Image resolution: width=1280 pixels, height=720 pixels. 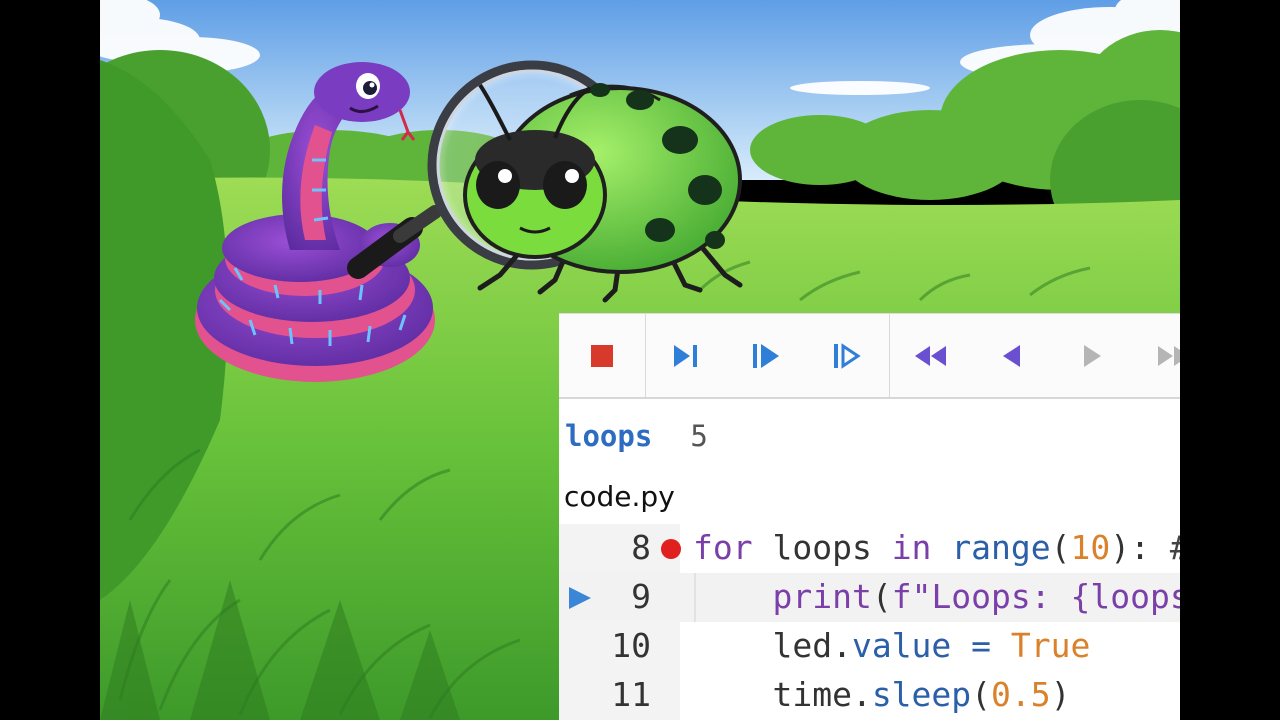 I want to click on step-back-icon, so click(x=1011, y=355).